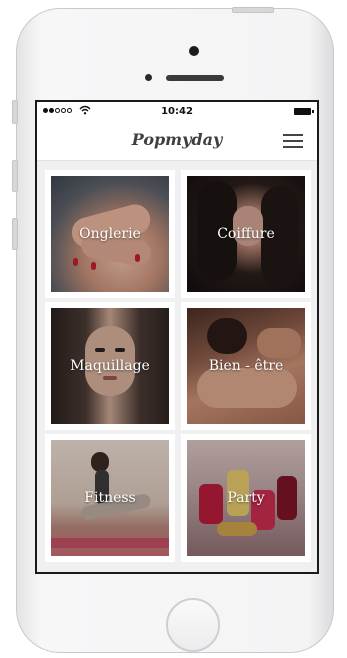 Image resolution: width=347 pixels, height=658 pixels. I want to click on bien-etre-photo: Bien - être, so click(246, 366).